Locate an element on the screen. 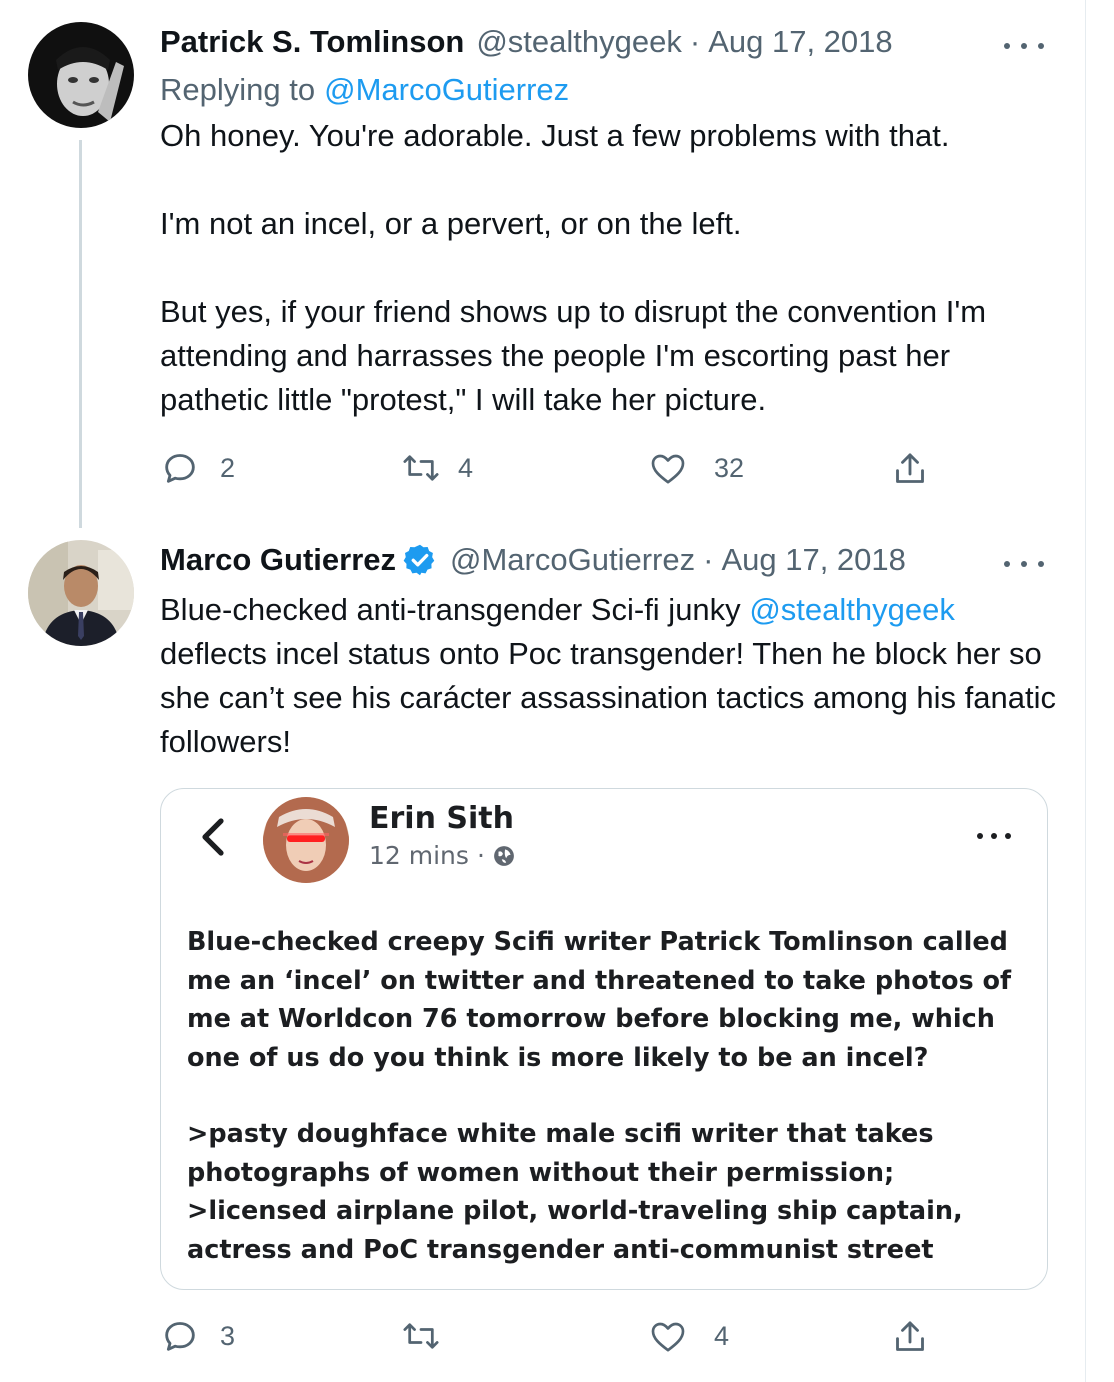 Image resolution: width=1114 pixels, height=1382 pixels. retweet-count: 4 is located at coordinates (466, 467).